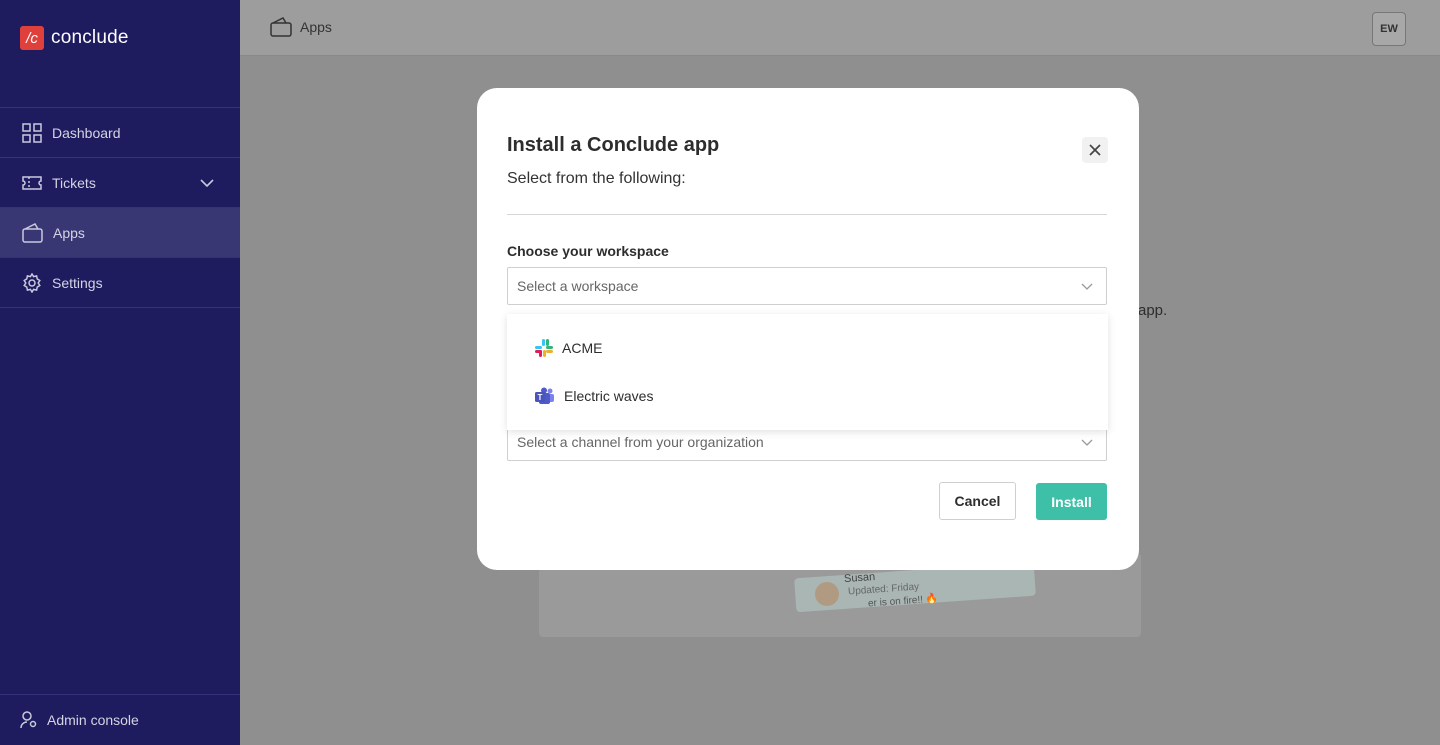  What do you see at coordinates (1153, 310) in the screenshot?
I see `background-text: app.` at bounding box center [1153, 310].